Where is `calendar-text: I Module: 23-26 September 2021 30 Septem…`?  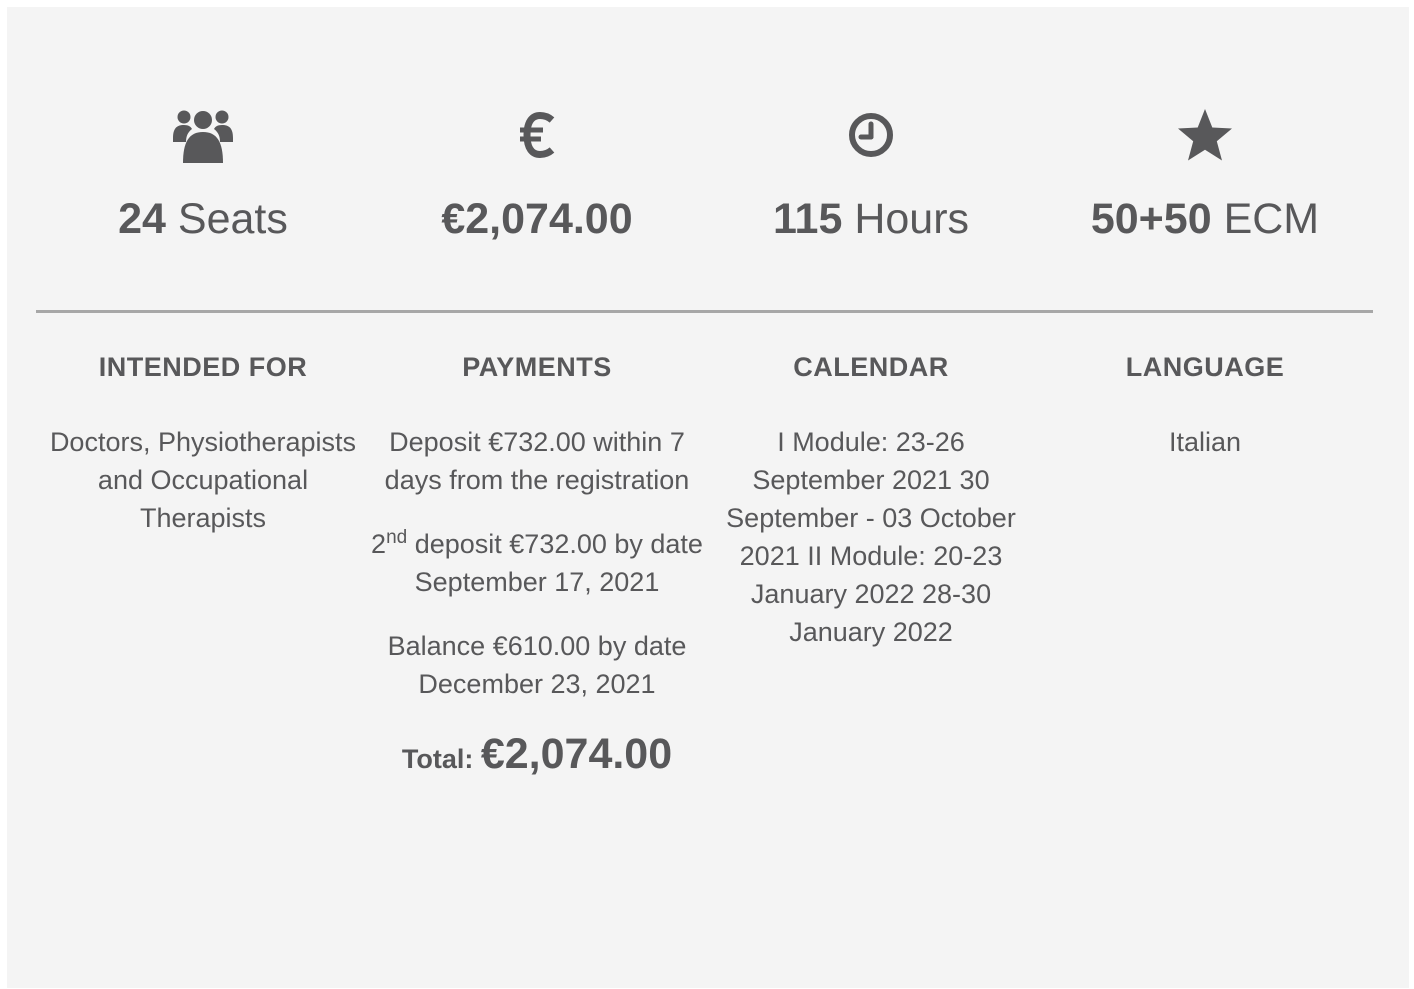 calendar-text: I Module: 23-26 September 2021 30 Septem… is located at coordinates (871, 537).